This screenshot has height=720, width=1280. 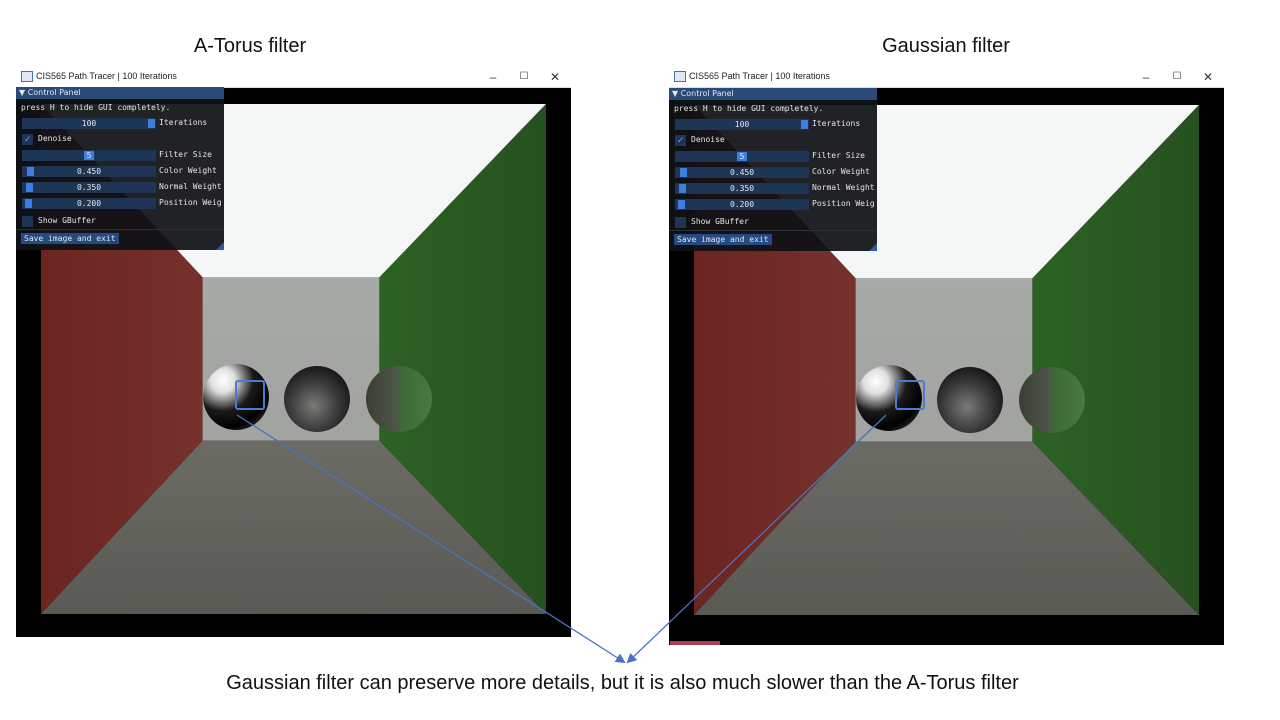 I want to click on heading-gaussian: Gaussian filter, so click(x=946, y=46).